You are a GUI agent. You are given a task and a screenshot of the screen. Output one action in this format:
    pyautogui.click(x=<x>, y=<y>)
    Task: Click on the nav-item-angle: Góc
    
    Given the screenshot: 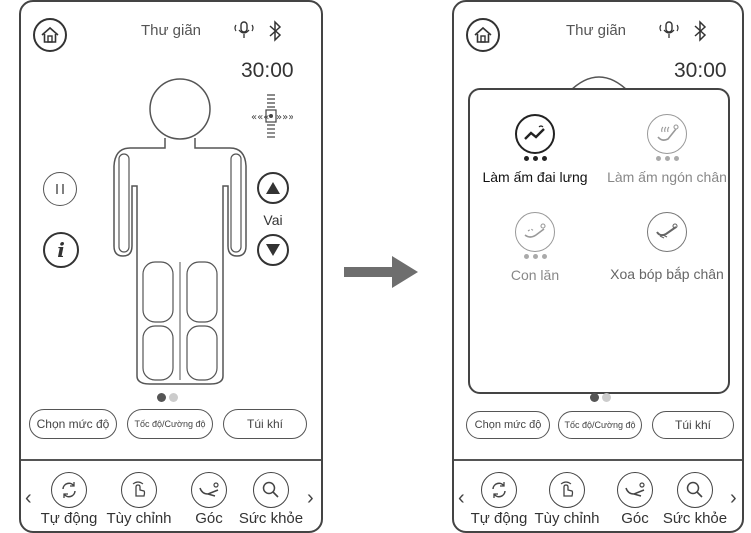 What is the action you would take?
    pyautogui.click(x=209, y=499)
    